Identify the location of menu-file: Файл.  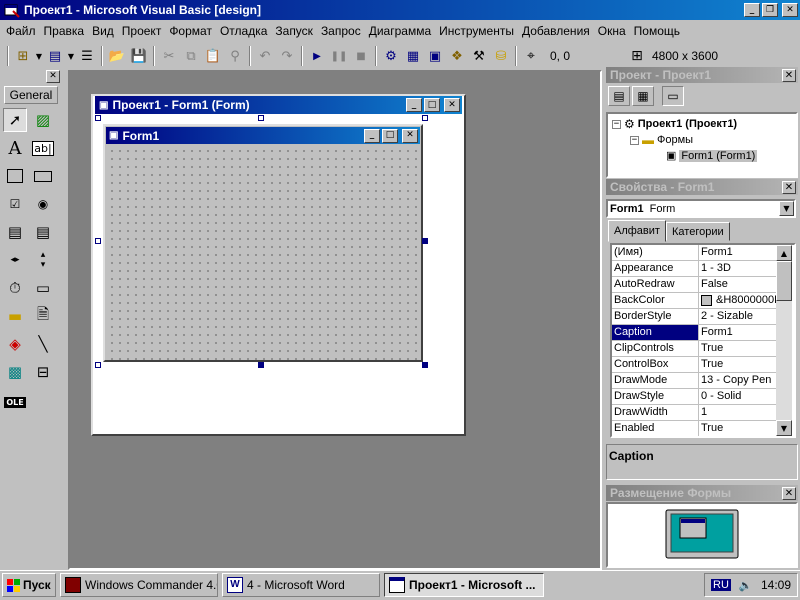
(21, 31).